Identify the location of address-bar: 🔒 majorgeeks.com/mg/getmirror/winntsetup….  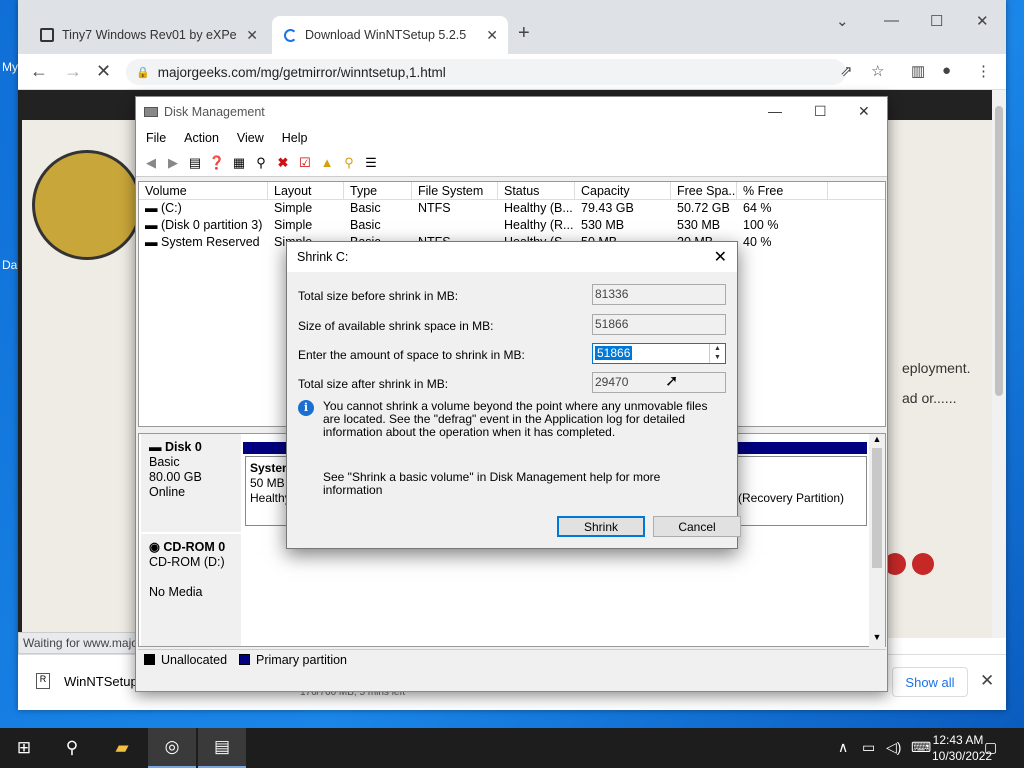
(486, 72).